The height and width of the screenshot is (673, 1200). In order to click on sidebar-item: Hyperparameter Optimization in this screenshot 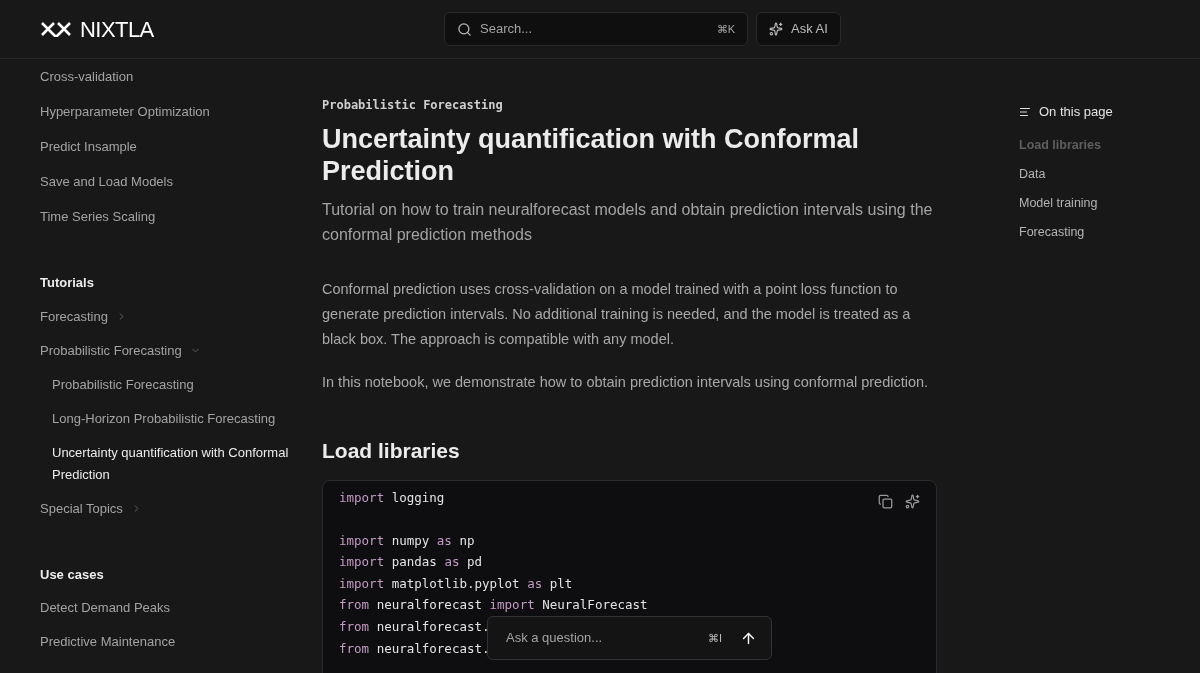, I will do `click(173, 112)`.